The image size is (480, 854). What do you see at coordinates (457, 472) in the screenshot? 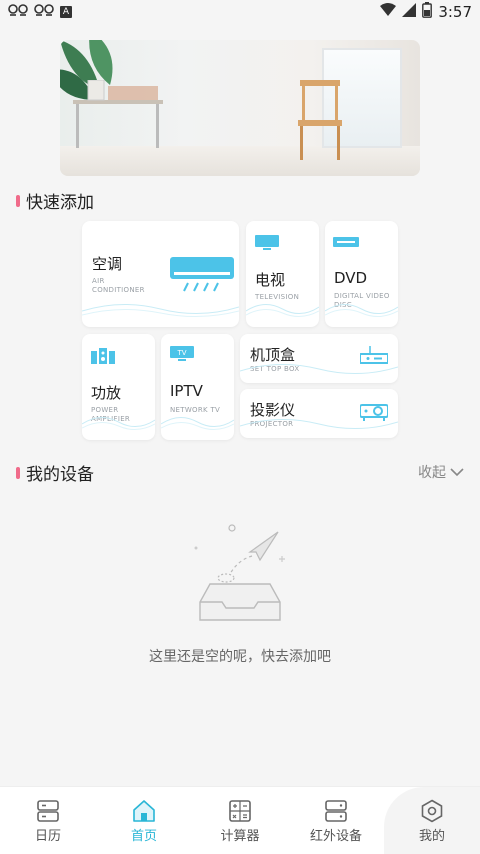
I see `chevron-down-icon` at bounding box center [457, 472].